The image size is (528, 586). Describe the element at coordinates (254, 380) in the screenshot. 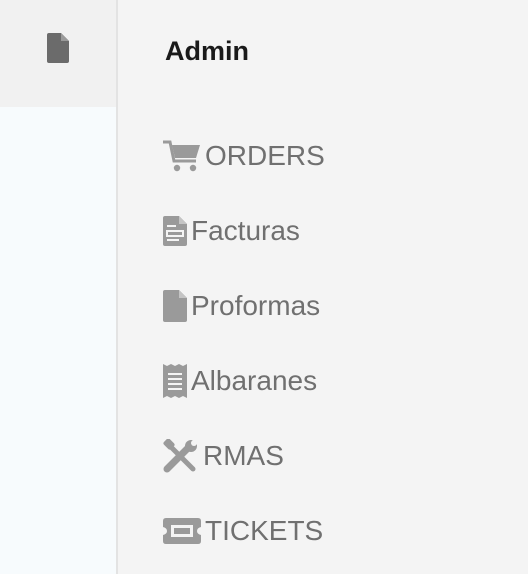

I see `menu-item-label: Albaranes` at that location.